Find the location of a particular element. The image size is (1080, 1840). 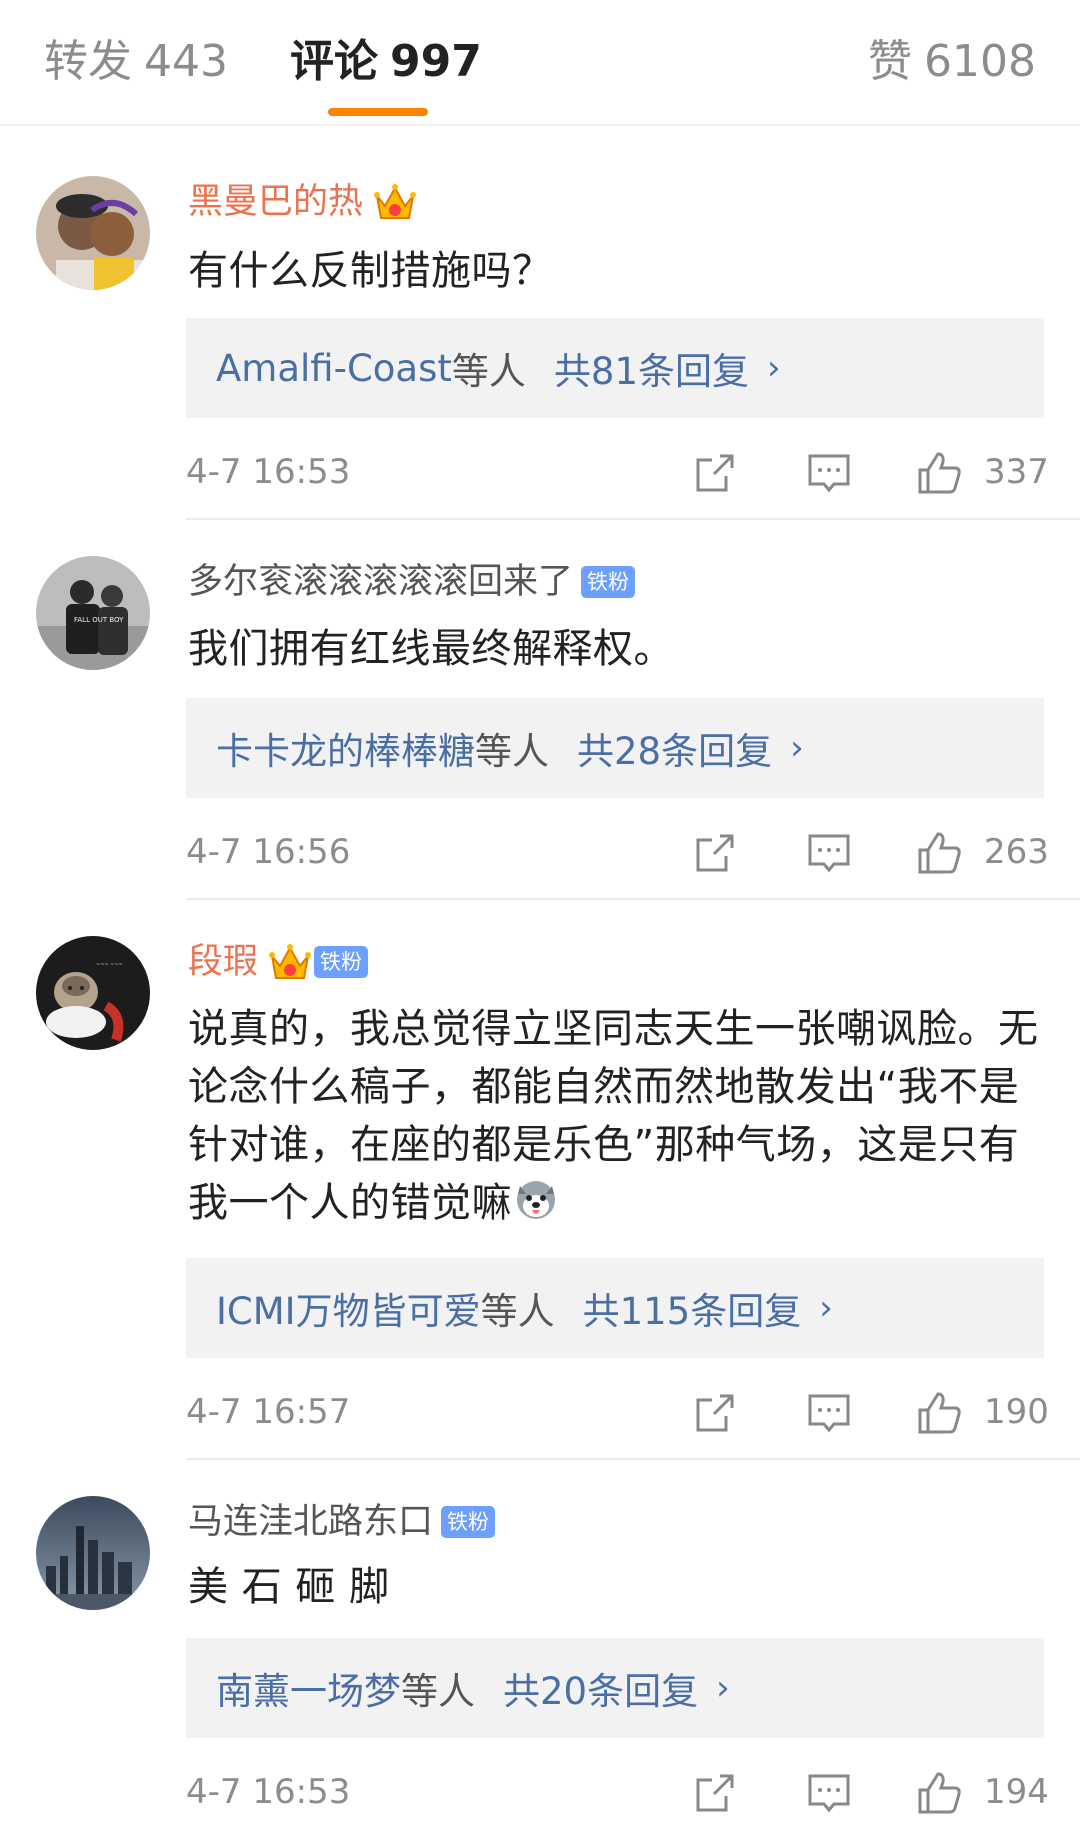

svg-text: FALL OUT BOY is located at coordinates (99, 620).